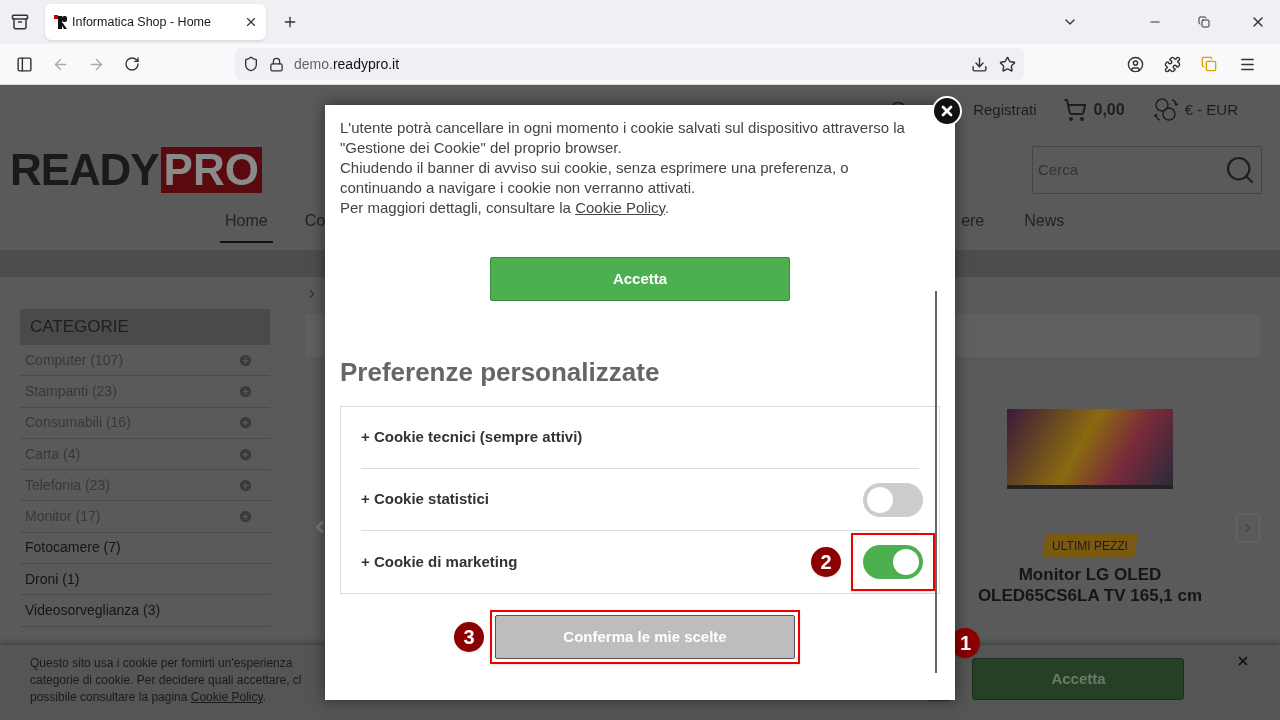 The image size is (1280, 720). What do you see at coordinates (505, 208) in the screenshot?
I see `dialog-paragraph: Per maggiori dettagli, consultare la Cookie Policy.` at bounding box center [505, 208].